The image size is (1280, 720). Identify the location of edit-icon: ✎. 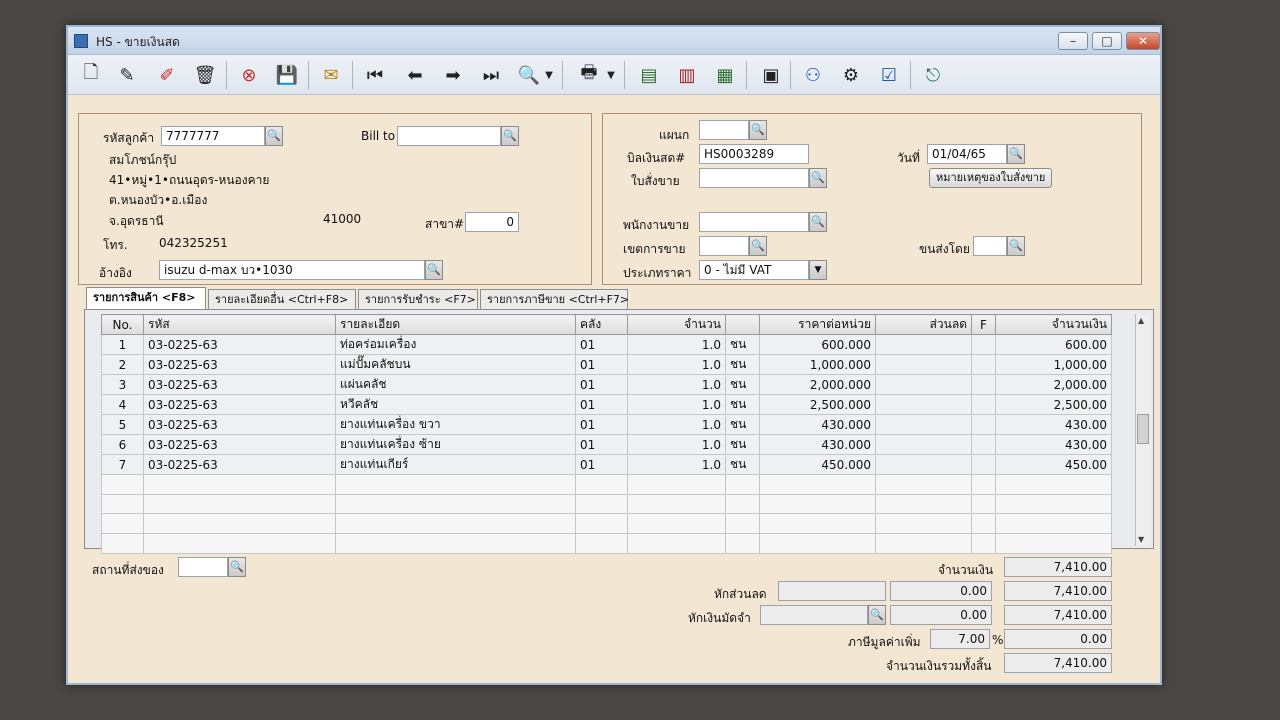
(127, 75).